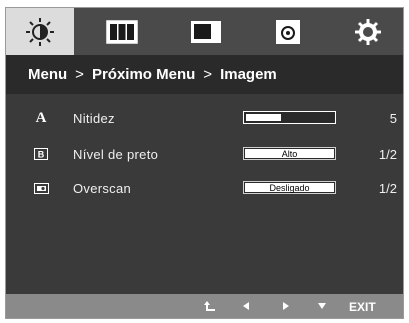 The width and height of the screenshot is (409, 323). I want to click on menu-row-sharpness: A Nitidez 5, so click(204, 119).